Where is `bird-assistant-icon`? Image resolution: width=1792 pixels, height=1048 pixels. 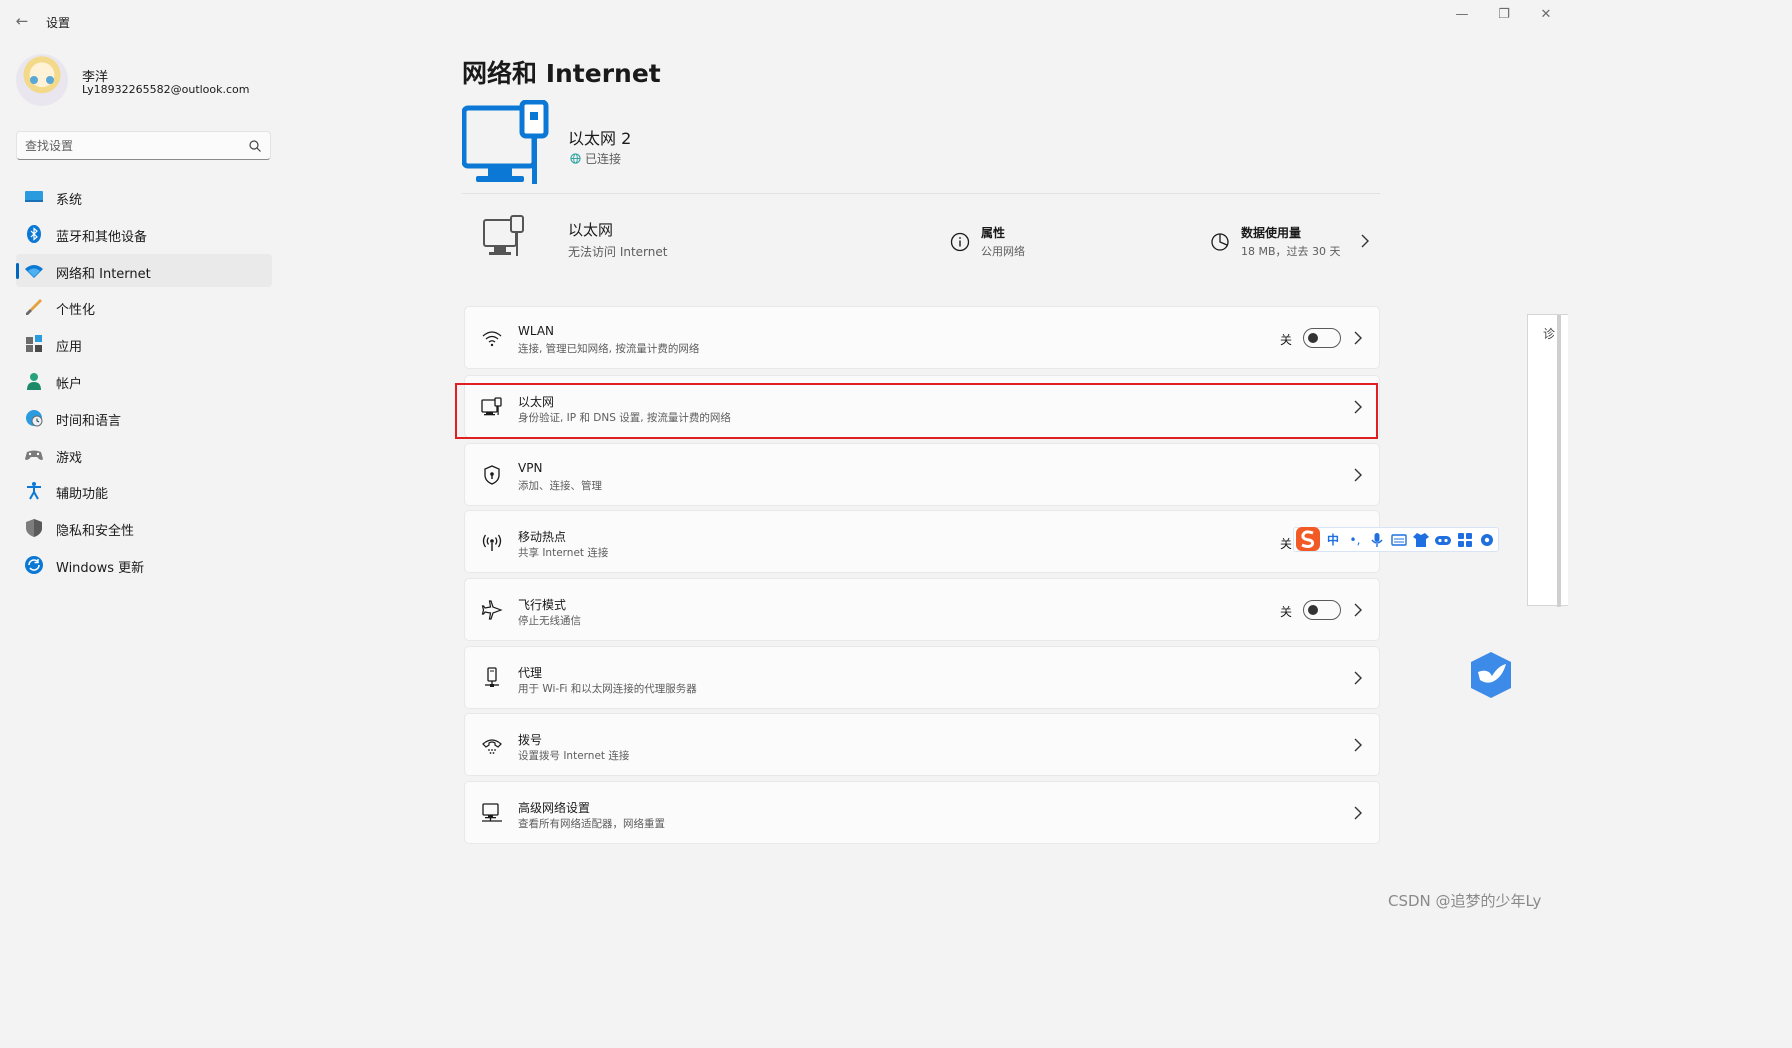 bird-assistant-icon is located at coordinates (1491, 675).